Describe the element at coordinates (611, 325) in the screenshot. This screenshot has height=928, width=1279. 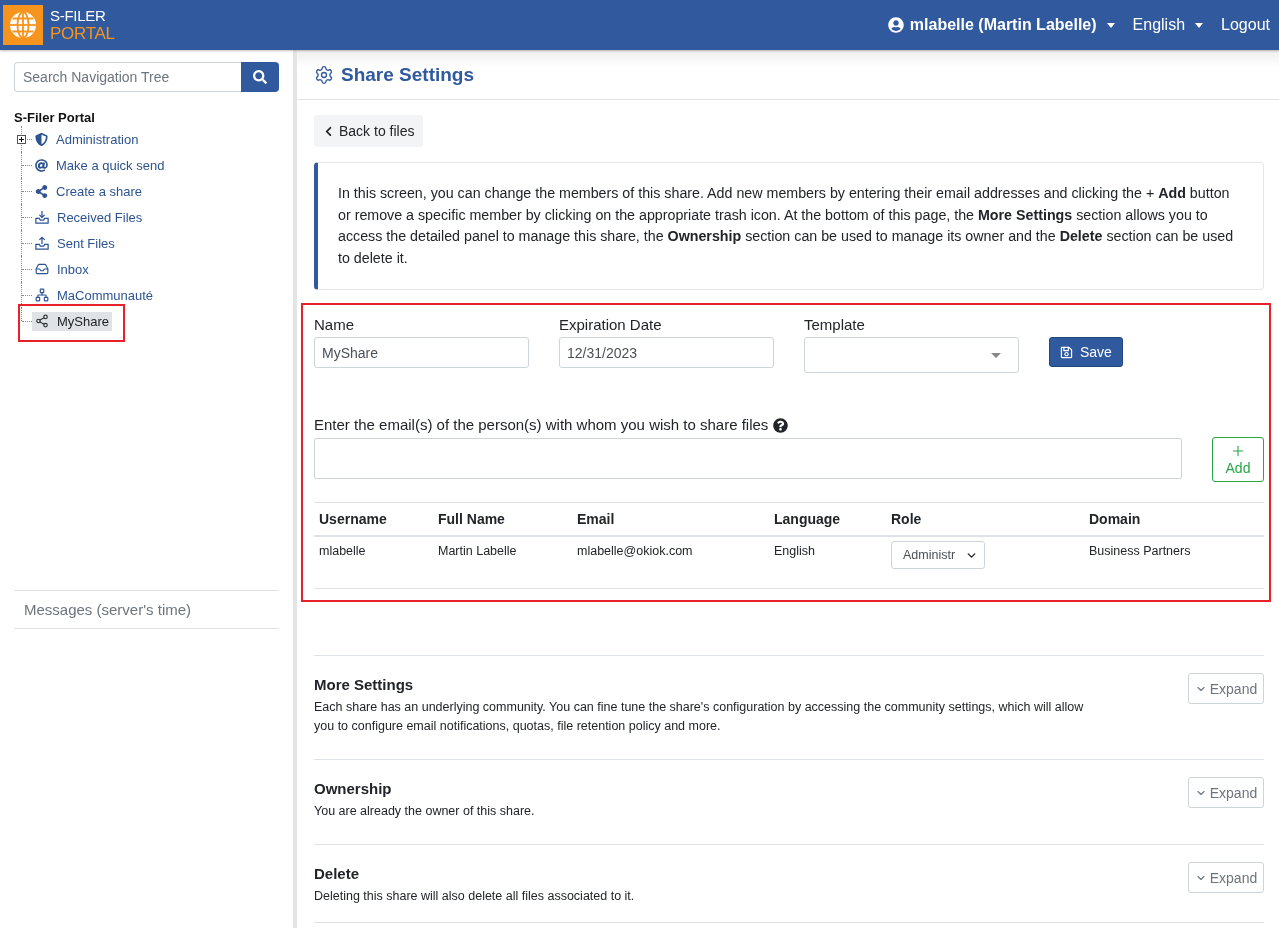
I see `field-label: Expiration Date` at that location.